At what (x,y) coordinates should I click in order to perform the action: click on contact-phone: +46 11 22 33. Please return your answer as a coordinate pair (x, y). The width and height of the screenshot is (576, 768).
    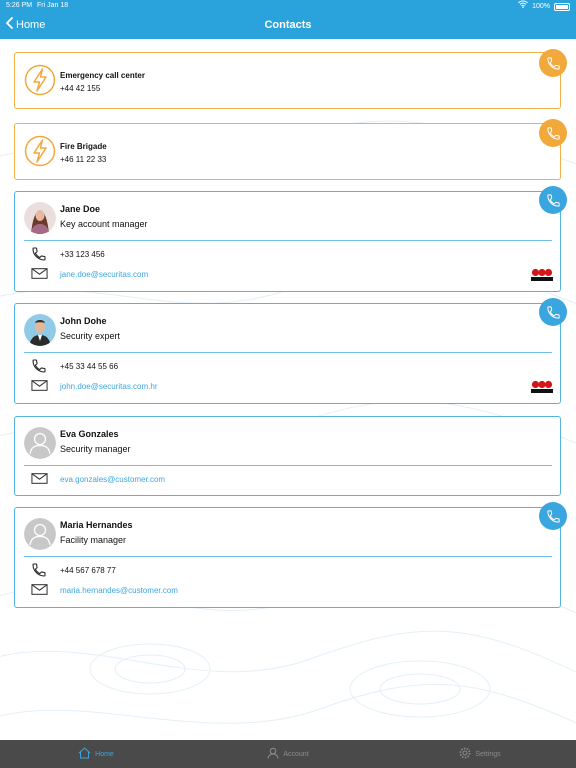
    Looking at the image, I should click on (83, 159).